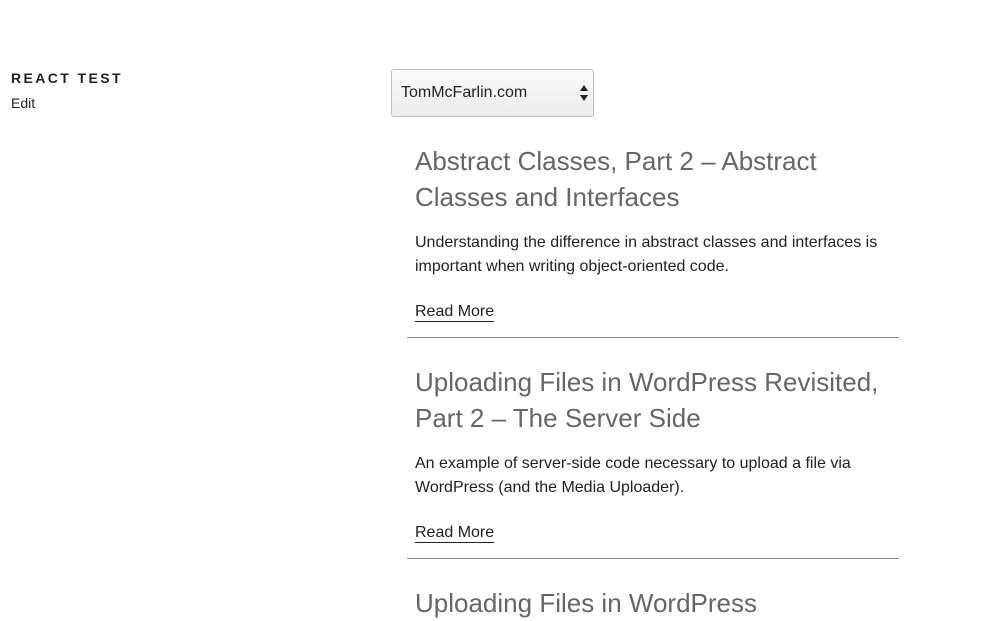  I want to click on page-title: React Test, so click(67, 78).